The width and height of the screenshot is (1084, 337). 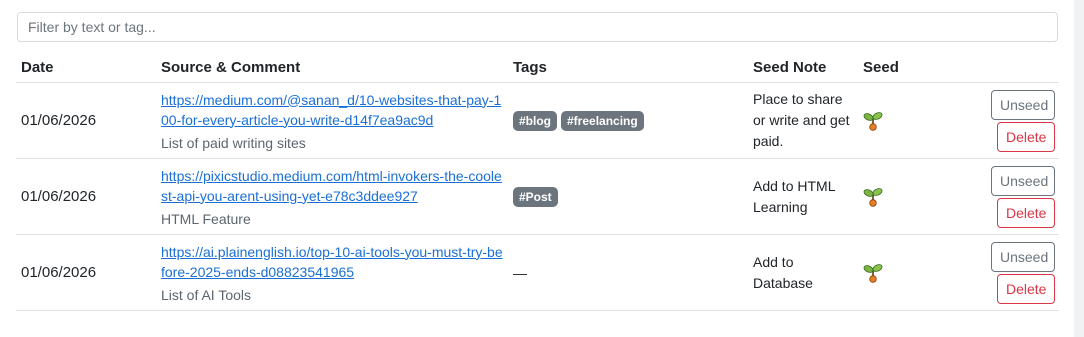 I want to click on row-seed-note: Add to HTML Learning, so click(x=803, y=196).